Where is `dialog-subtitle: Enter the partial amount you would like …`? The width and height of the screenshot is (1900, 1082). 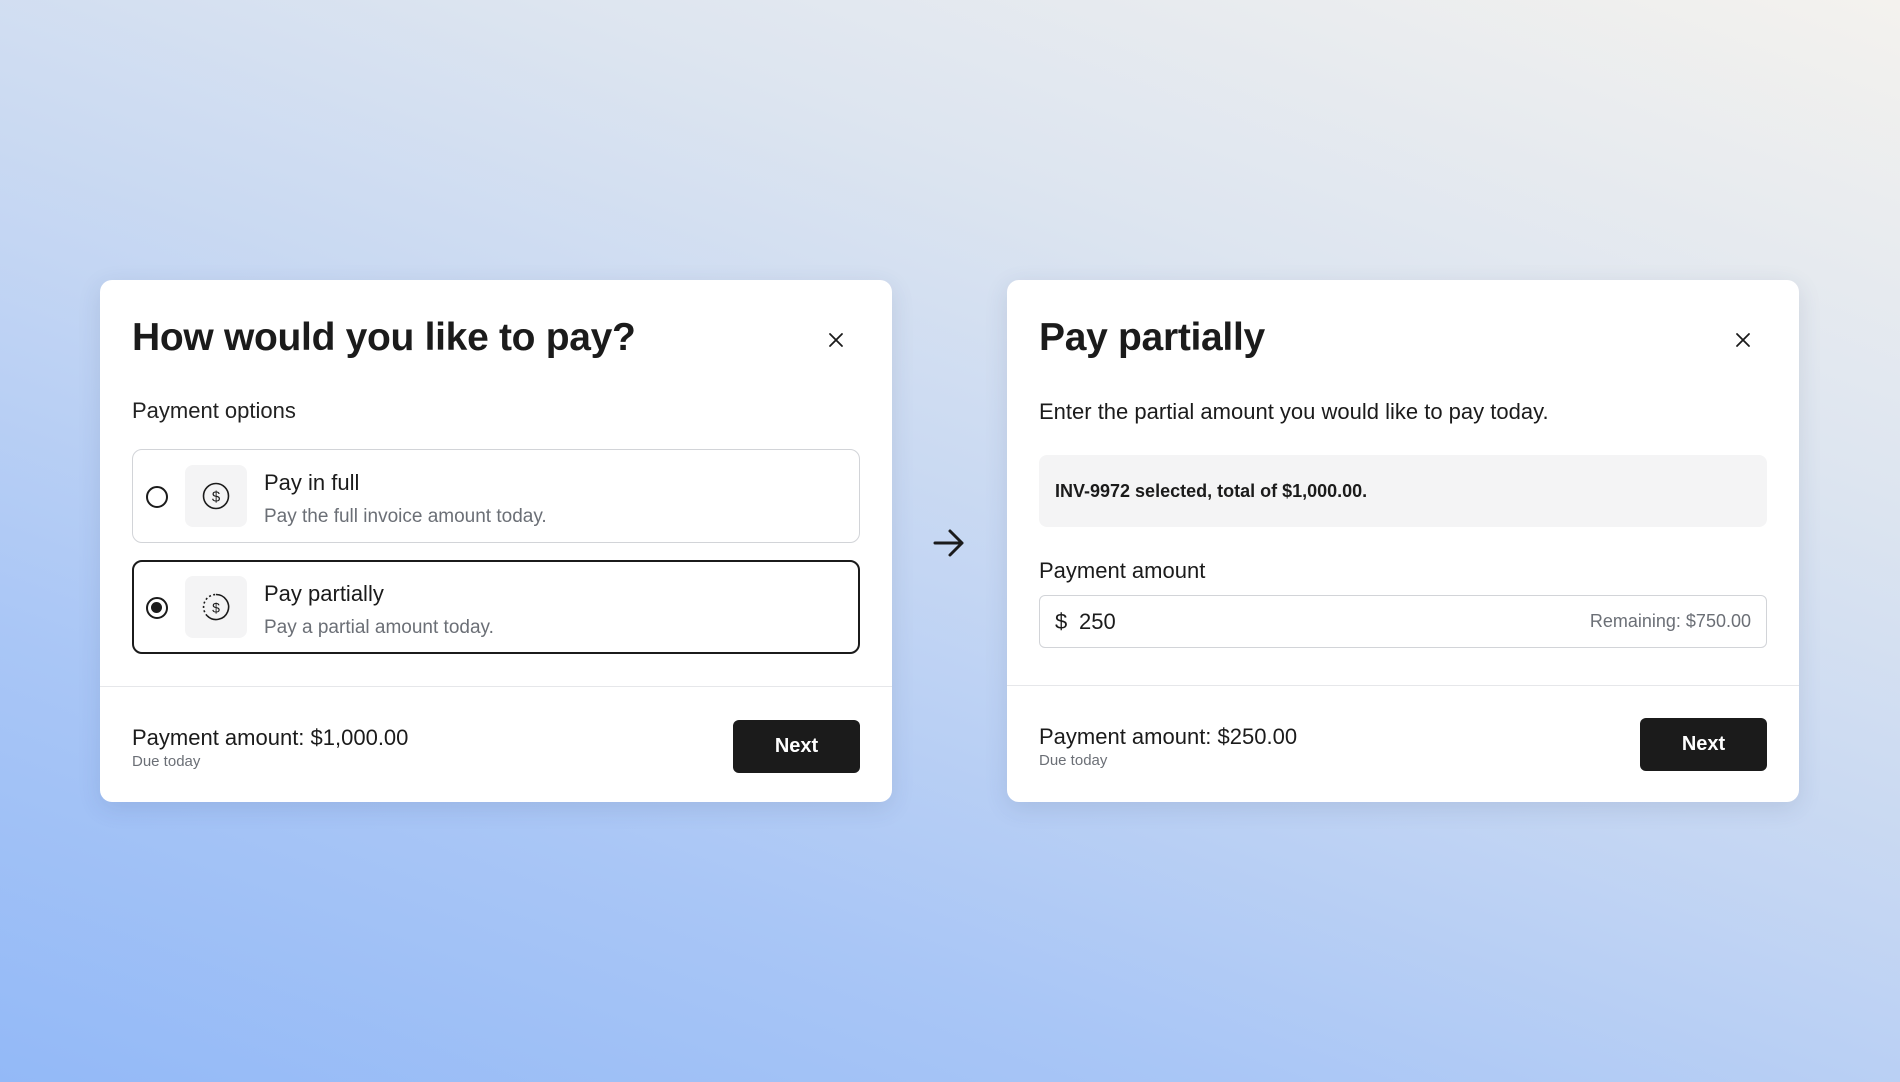 dialog-subtitle: Enter the partial amount you would like … is located at coordinates (1294, 411).